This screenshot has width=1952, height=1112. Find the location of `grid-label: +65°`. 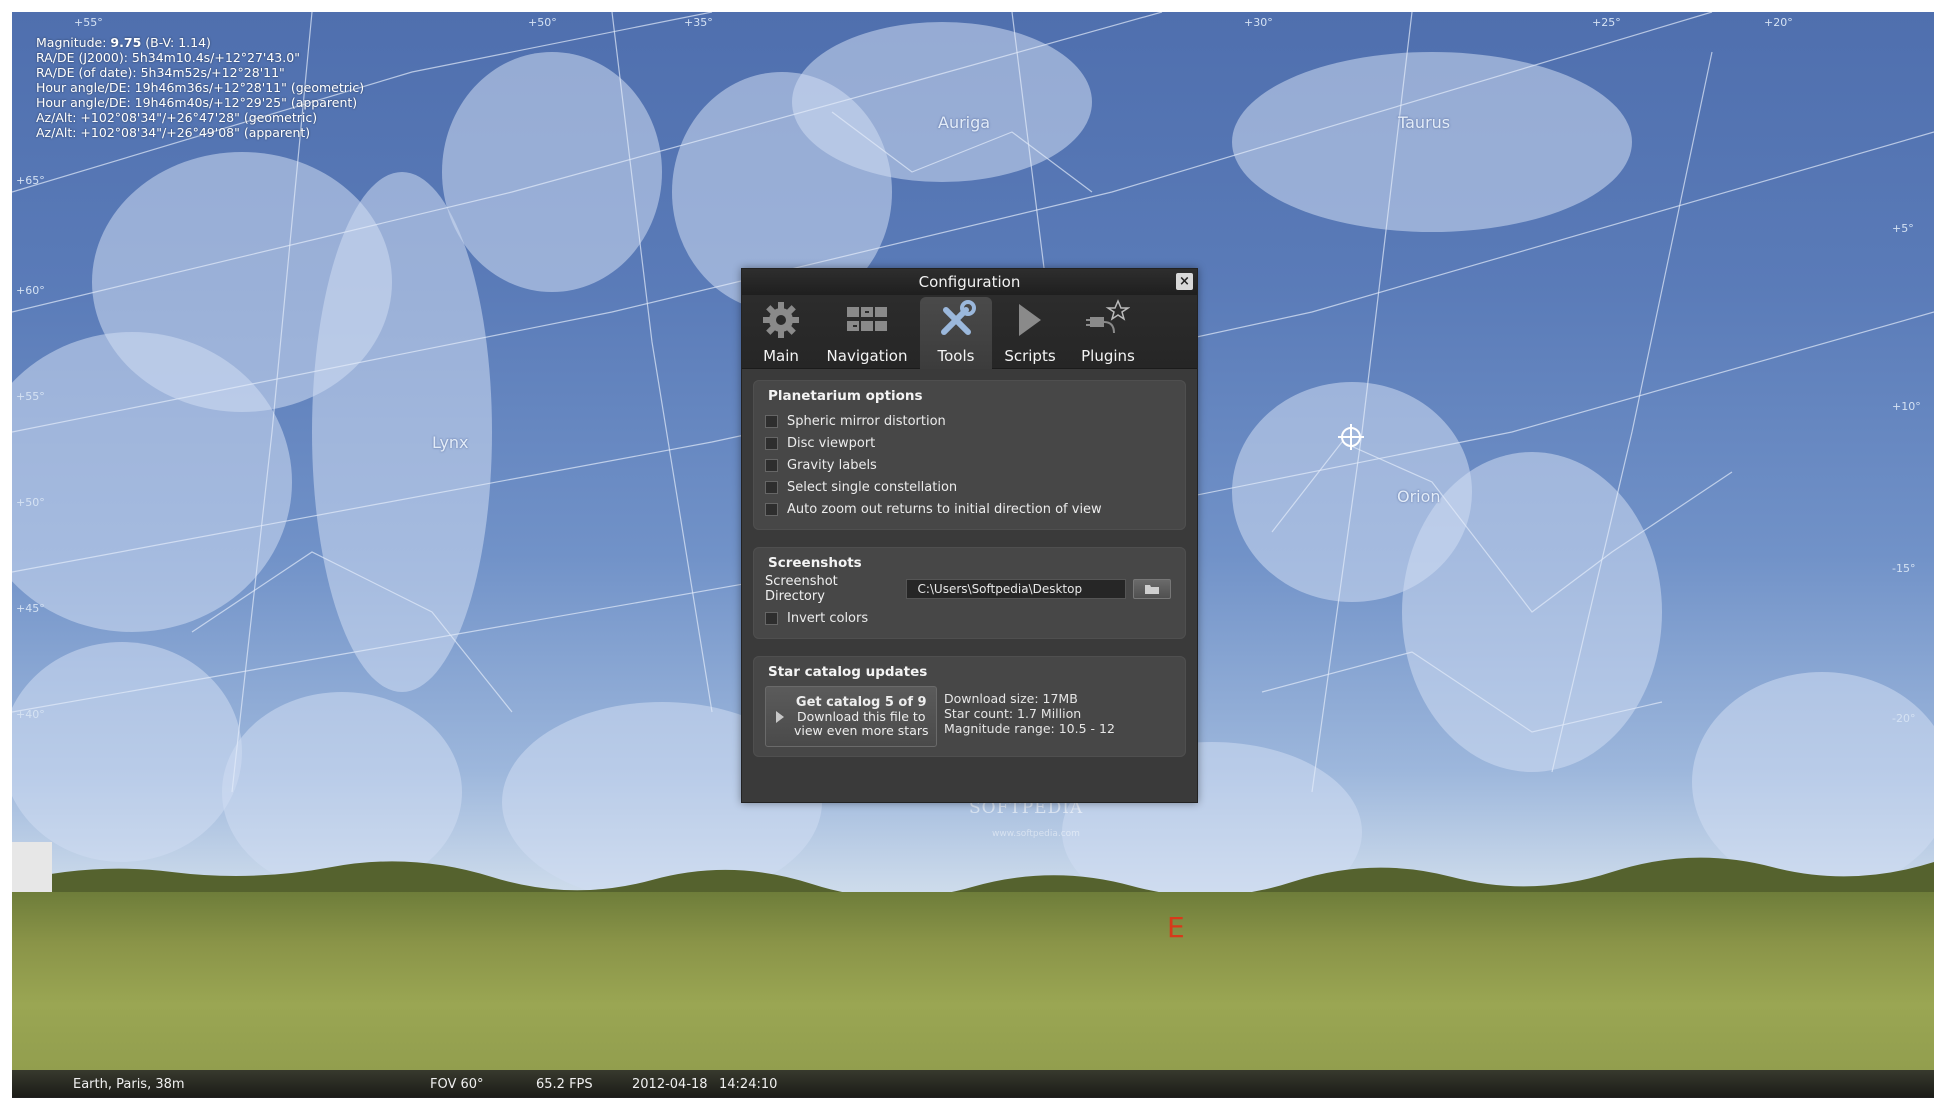

grid-label: +65° is located at coordinates (30, 180).